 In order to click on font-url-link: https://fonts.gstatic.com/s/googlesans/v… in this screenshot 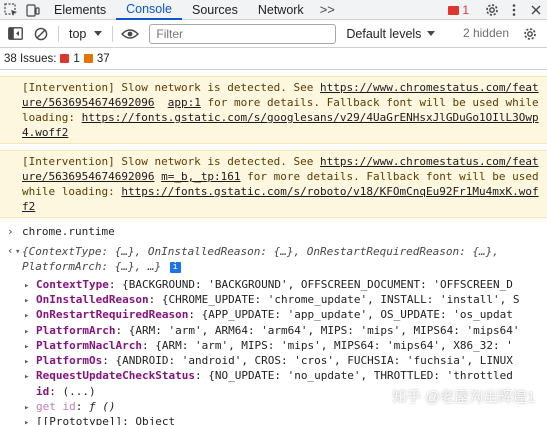, I will do `click(280, 125)`.